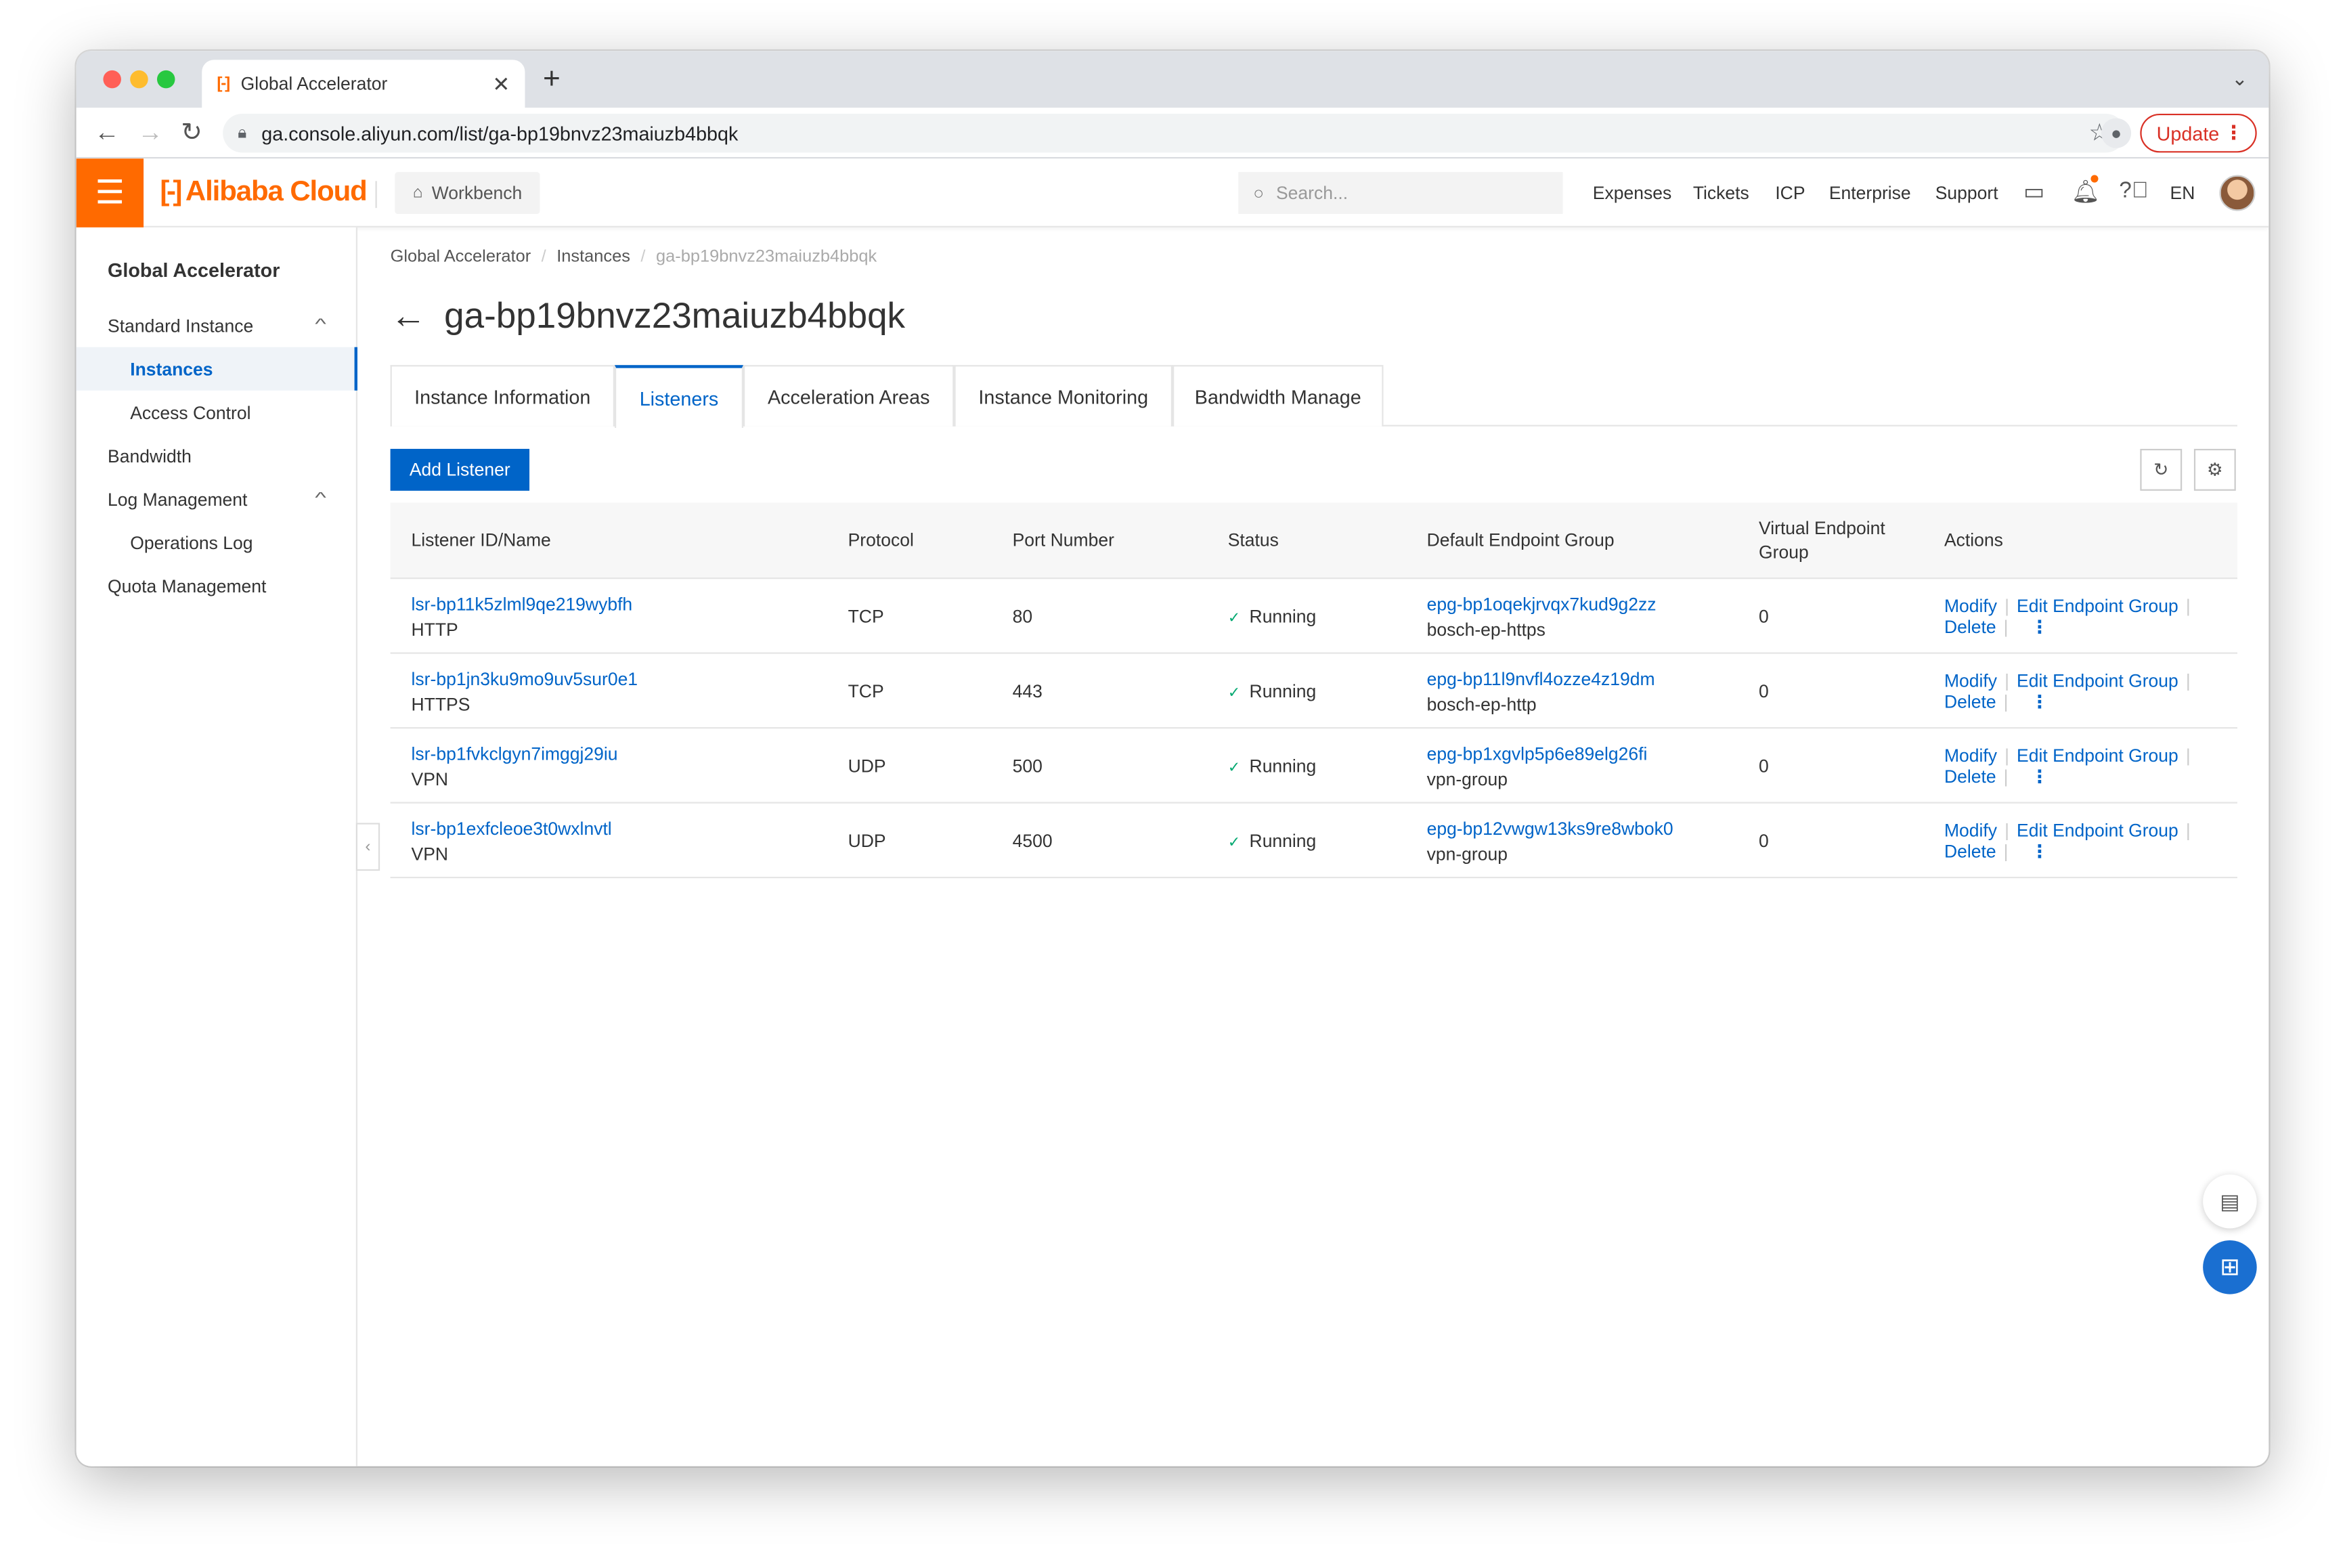 This screenshot has width=2345, height=1568. What do you see at coordinates (112, 79) in the screenshot?
I see `close-window-button` at bounding box center [112, 79].